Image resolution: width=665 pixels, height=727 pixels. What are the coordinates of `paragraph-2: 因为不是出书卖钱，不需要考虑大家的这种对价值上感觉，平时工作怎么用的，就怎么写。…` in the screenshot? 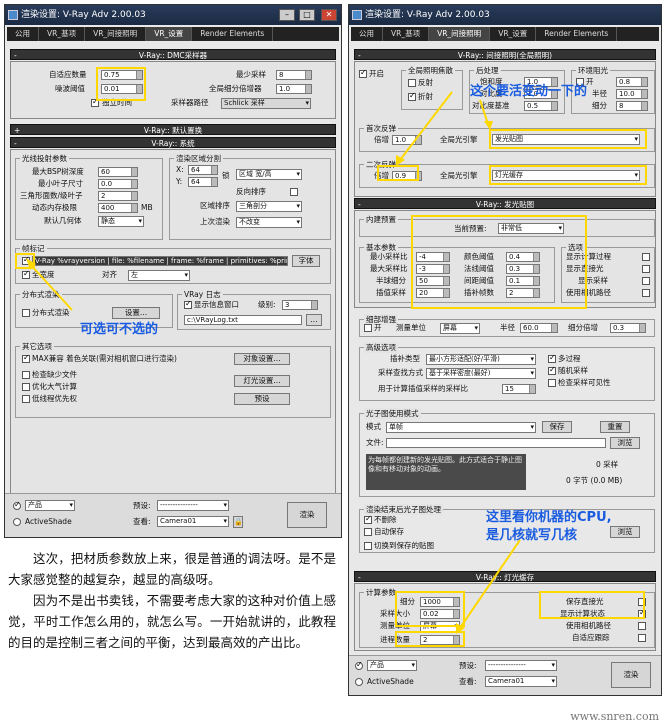 It's located at (172, 621).